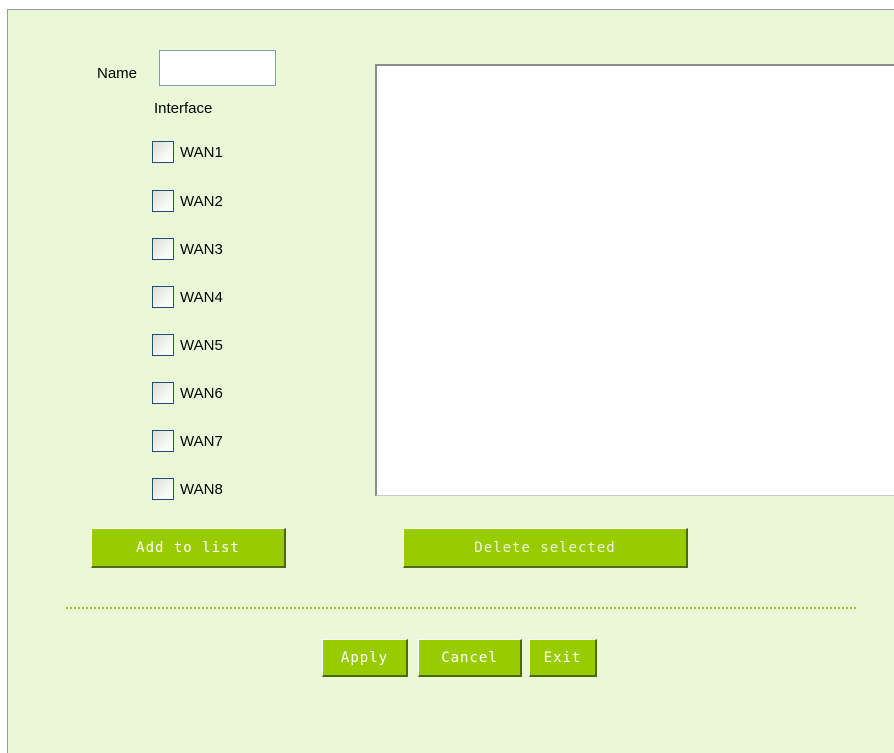  Describe the element at coordinates (163, 297) in the screenshot. I see `wan4-checkbox` at that location.